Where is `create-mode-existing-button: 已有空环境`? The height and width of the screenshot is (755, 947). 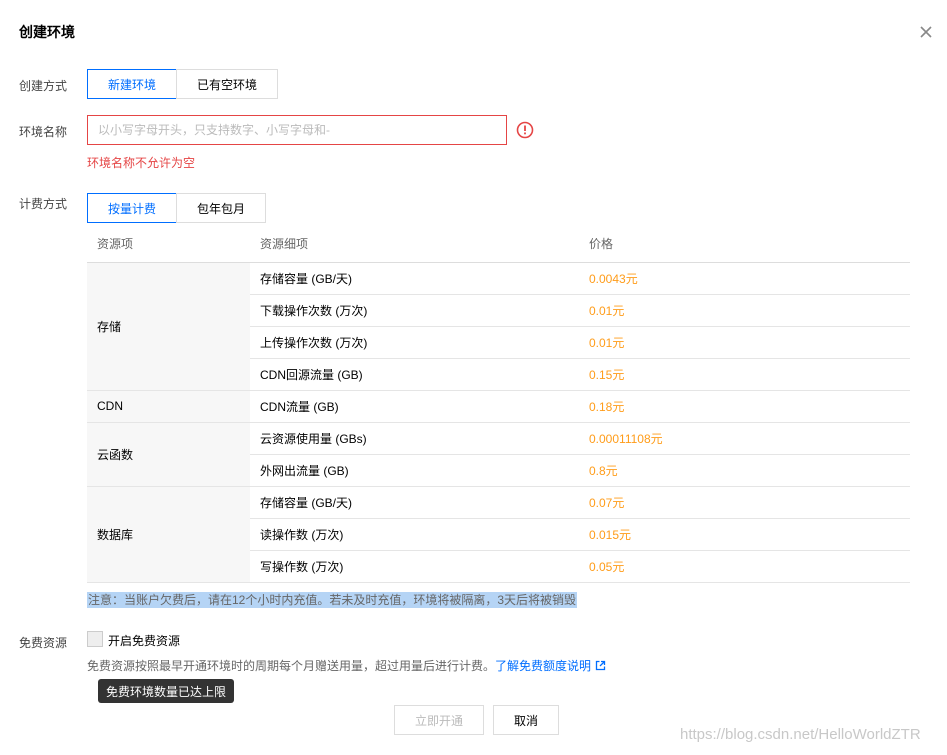
create-mode-existing-button: 已有空环境 is located at coordinates (227, 84).